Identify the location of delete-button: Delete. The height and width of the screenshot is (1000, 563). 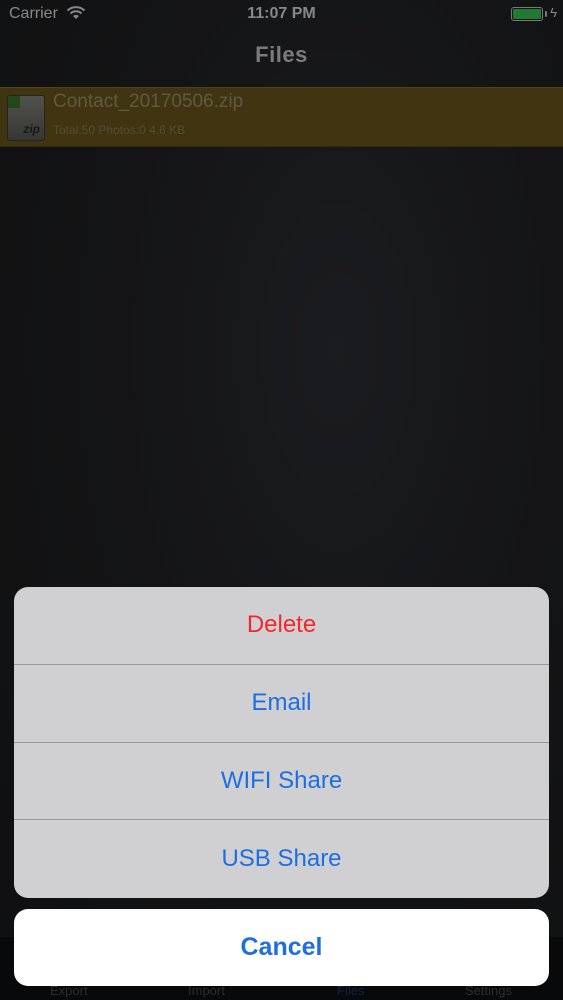
(281, 626).